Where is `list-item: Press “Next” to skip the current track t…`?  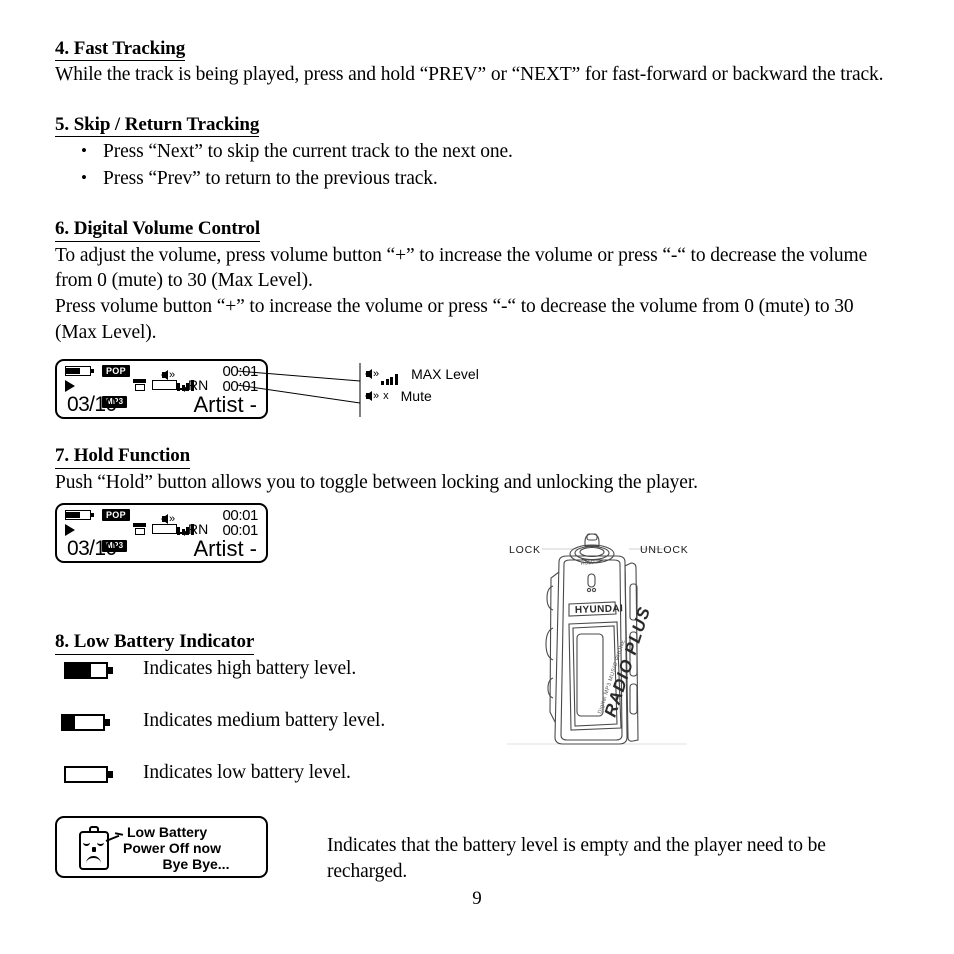 list-item: Press “Next” to skip the current track t… is located at coordinates (490, 151).